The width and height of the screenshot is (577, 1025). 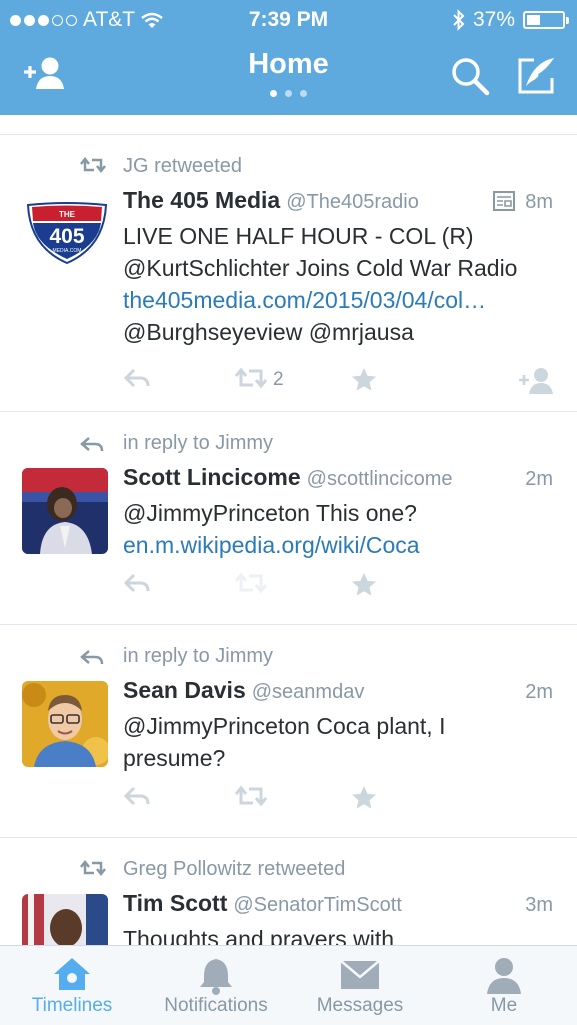 What do you see at coordinates (539, 905) in the screenshot?
I see `tweet-time: 3m` at bounding box center [539, 905].